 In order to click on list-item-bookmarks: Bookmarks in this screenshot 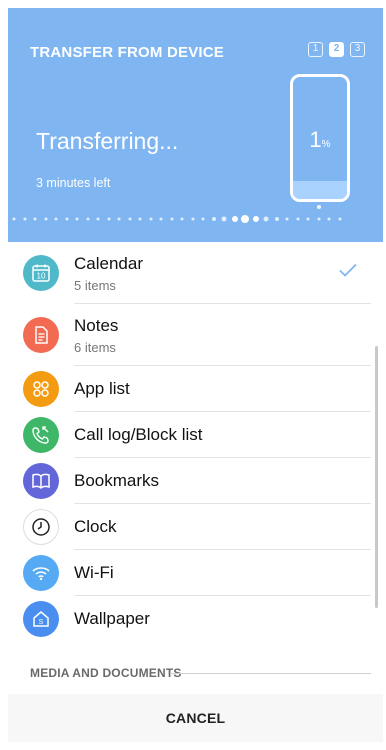, I will do `click(195, 481)`.